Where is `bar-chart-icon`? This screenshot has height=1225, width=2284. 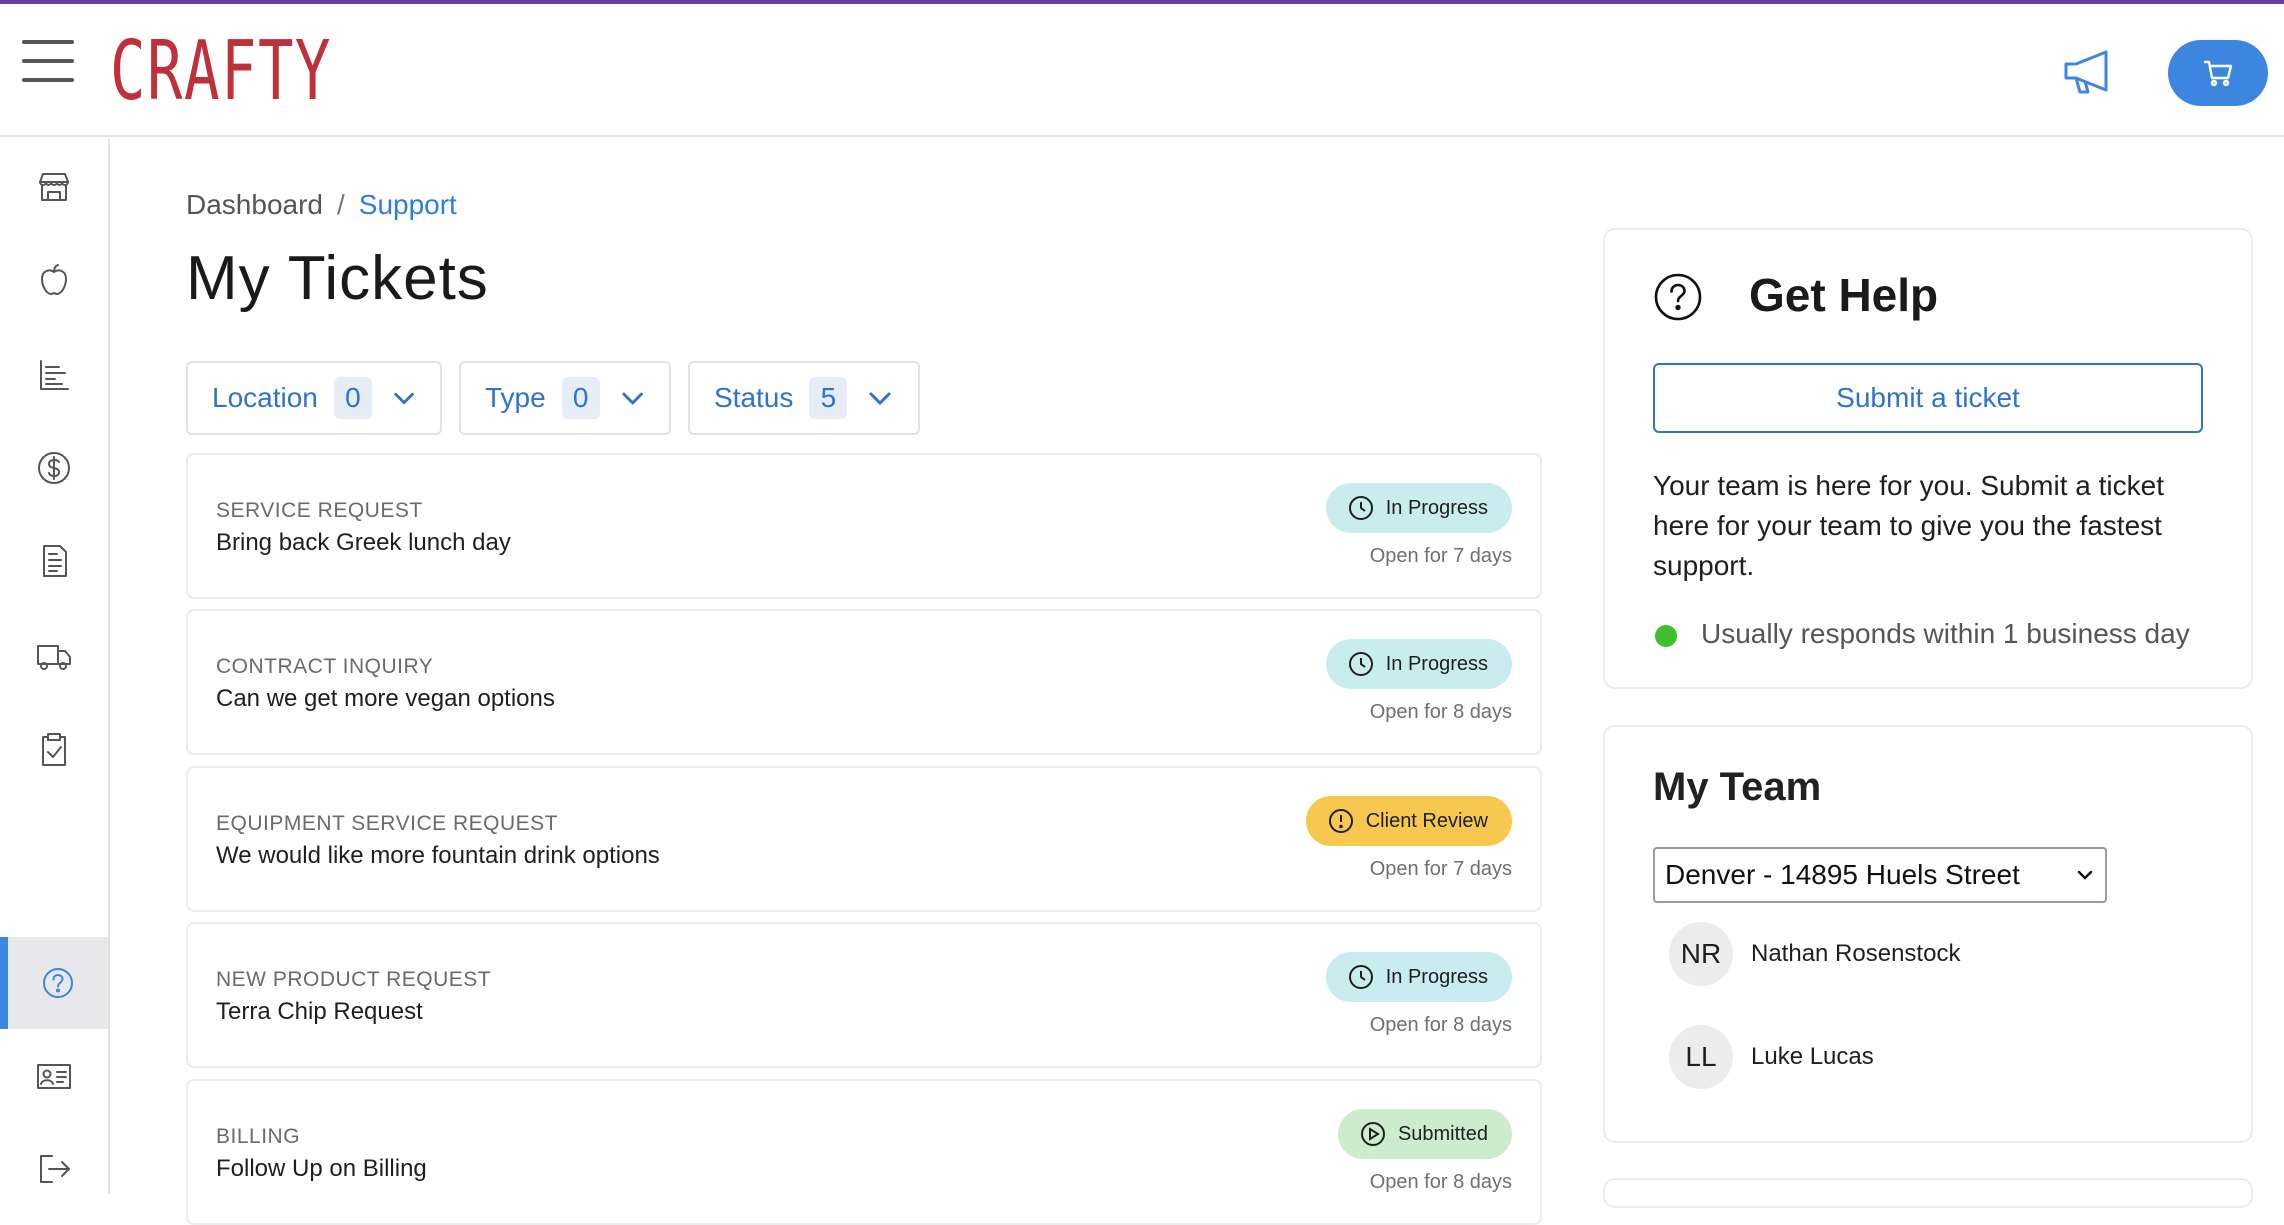
bar-chart-icon is located at coordinates (54, 375).